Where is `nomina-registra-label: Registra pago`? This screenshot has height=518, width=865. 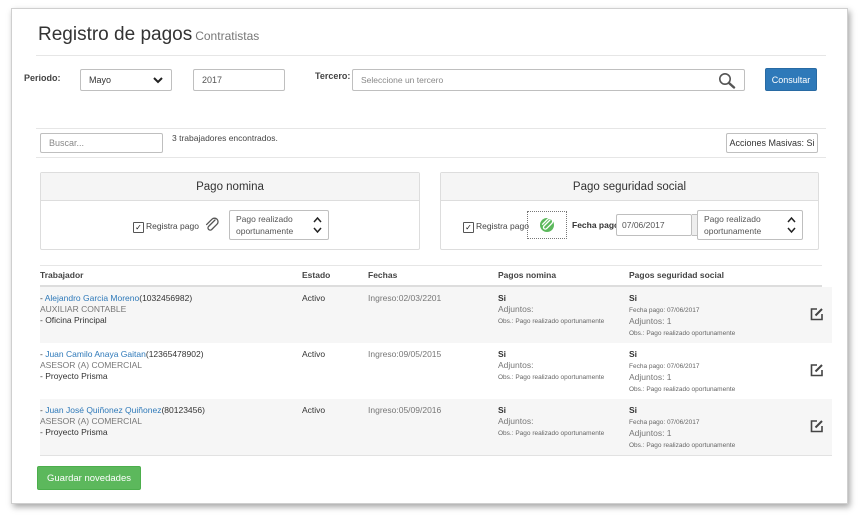
nomina-registra-label: Registra pago is located at coordinates (172, 226).